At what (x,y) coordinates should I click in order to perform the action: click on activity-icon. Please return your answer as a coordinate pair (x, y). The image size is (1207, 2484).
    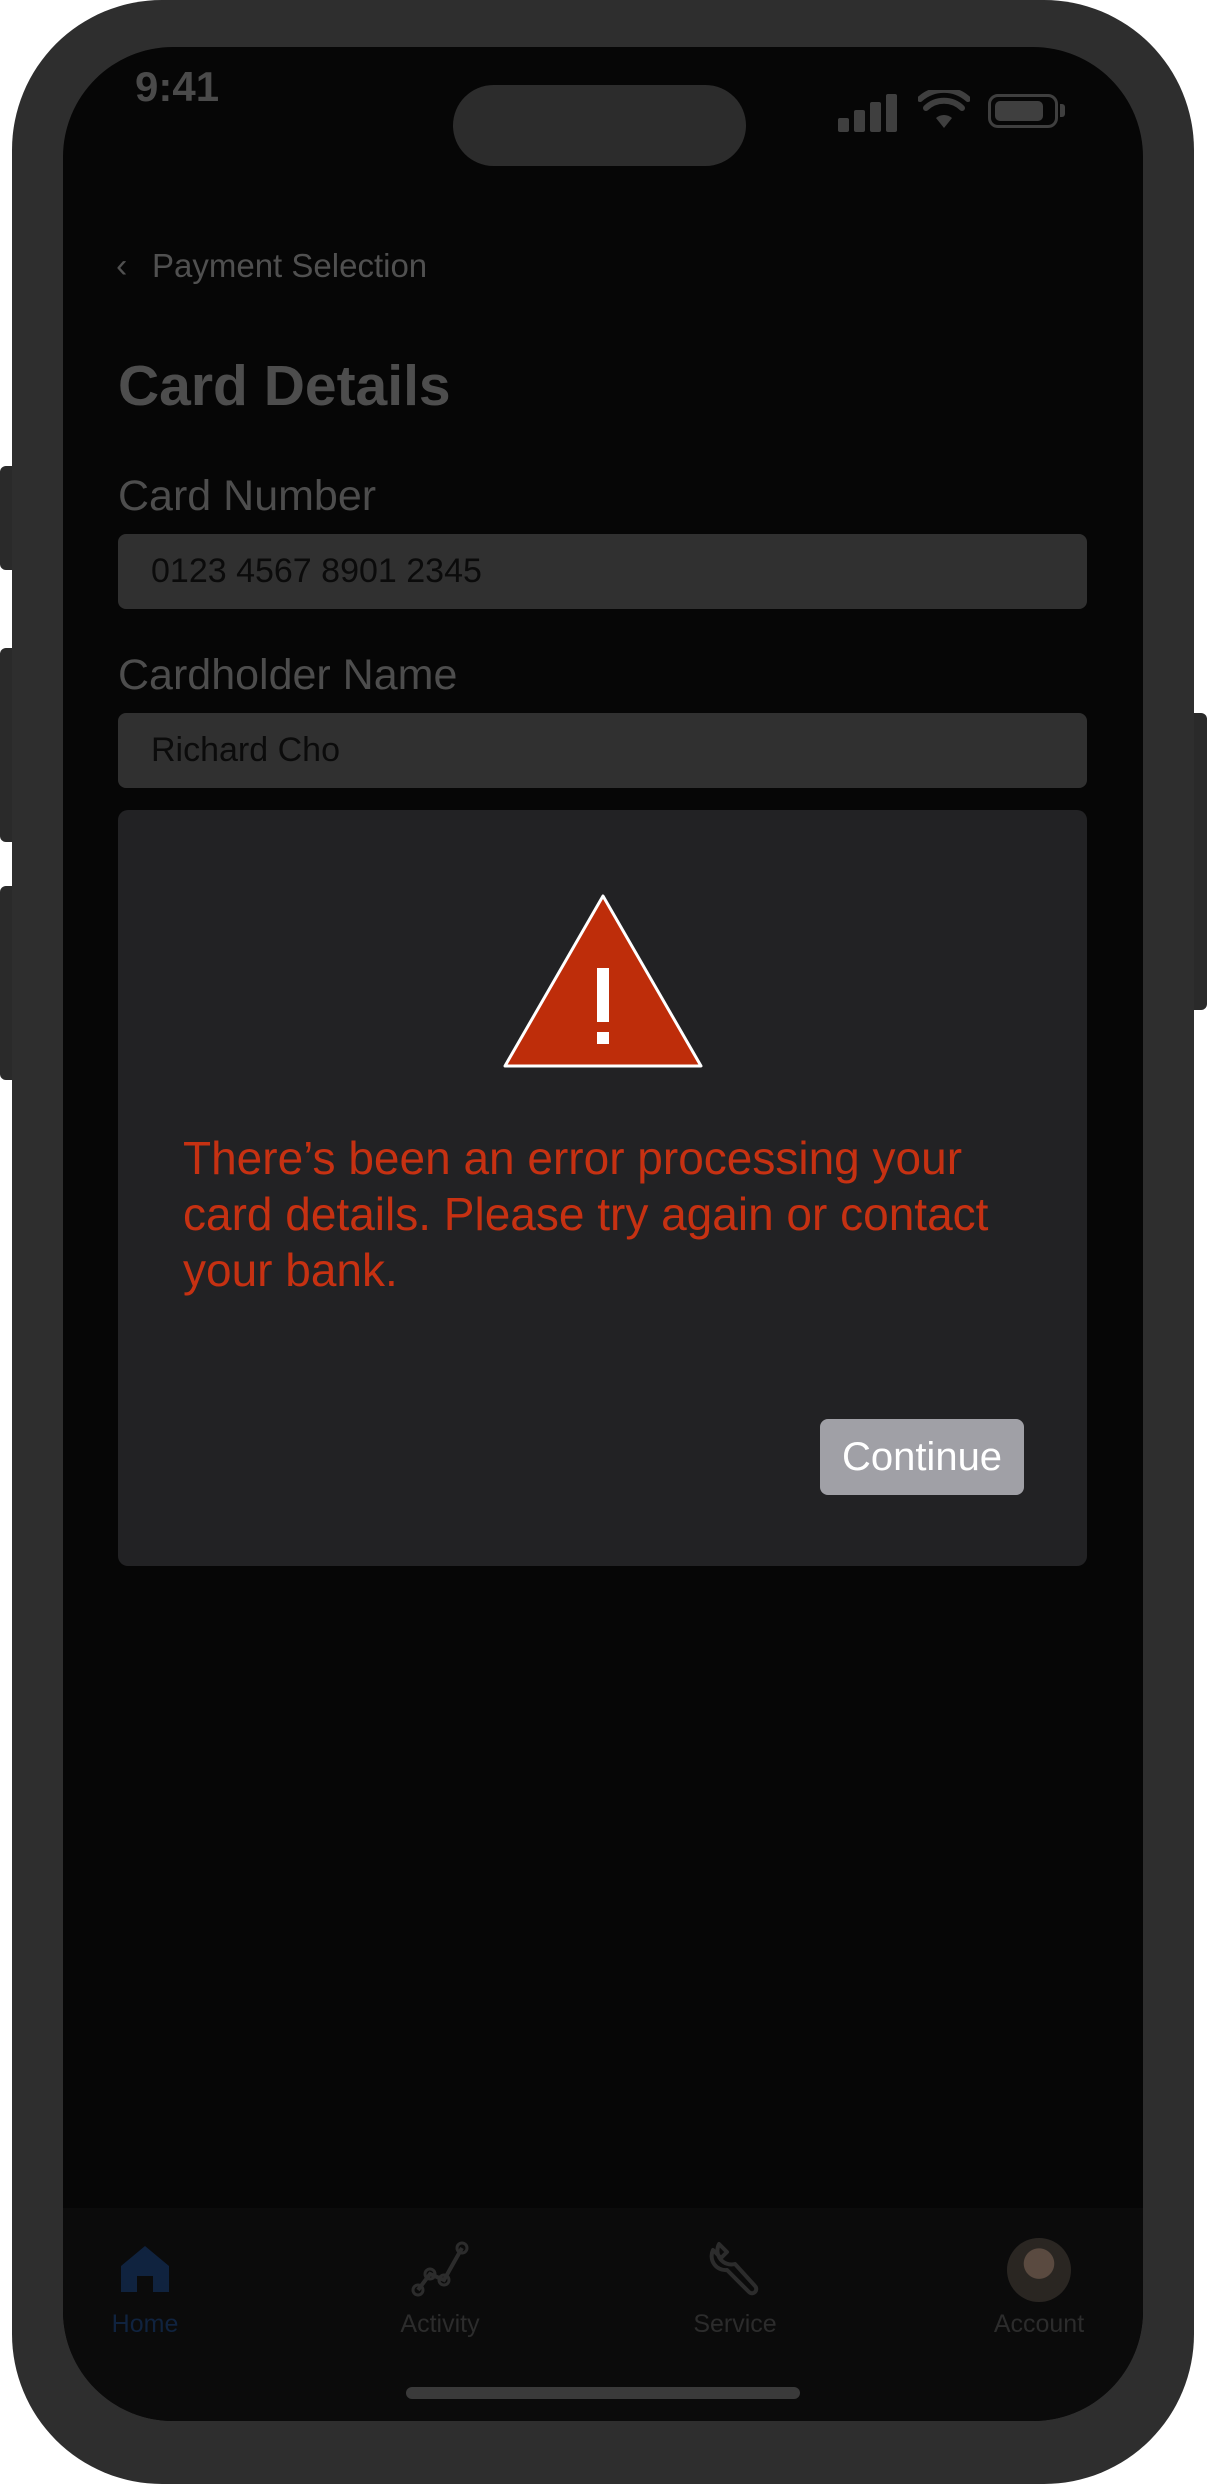
    Looking at the image, I should click on (440, 2269).